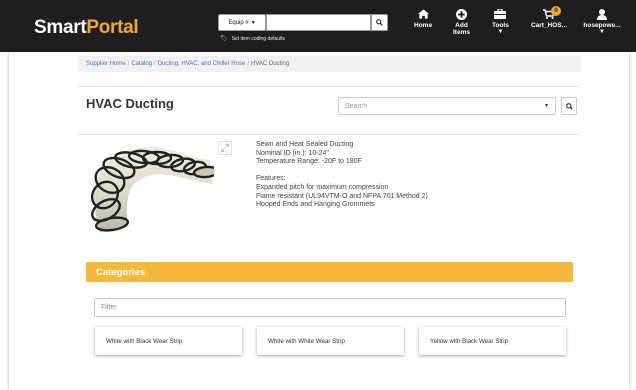 The height and width of the screenshot is (390, 636). I want to click on product-image-duct, so click(151, 188).